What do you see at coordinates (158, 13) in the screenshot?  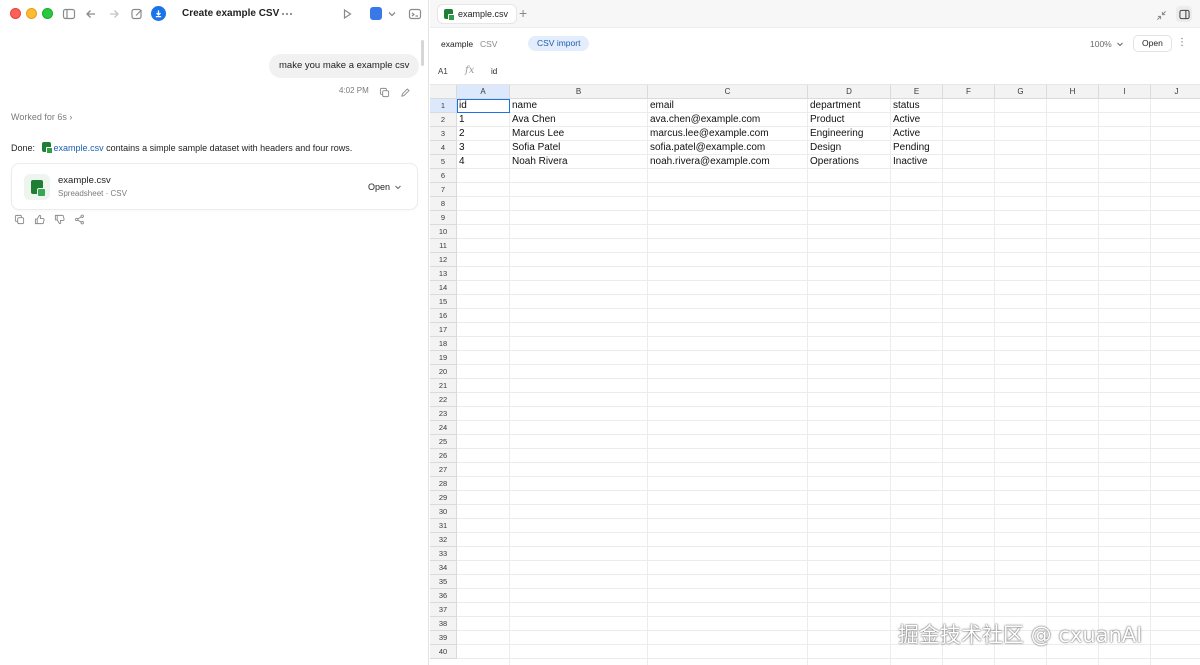 I see `download-status-icon` at bounding box center [158, 13].